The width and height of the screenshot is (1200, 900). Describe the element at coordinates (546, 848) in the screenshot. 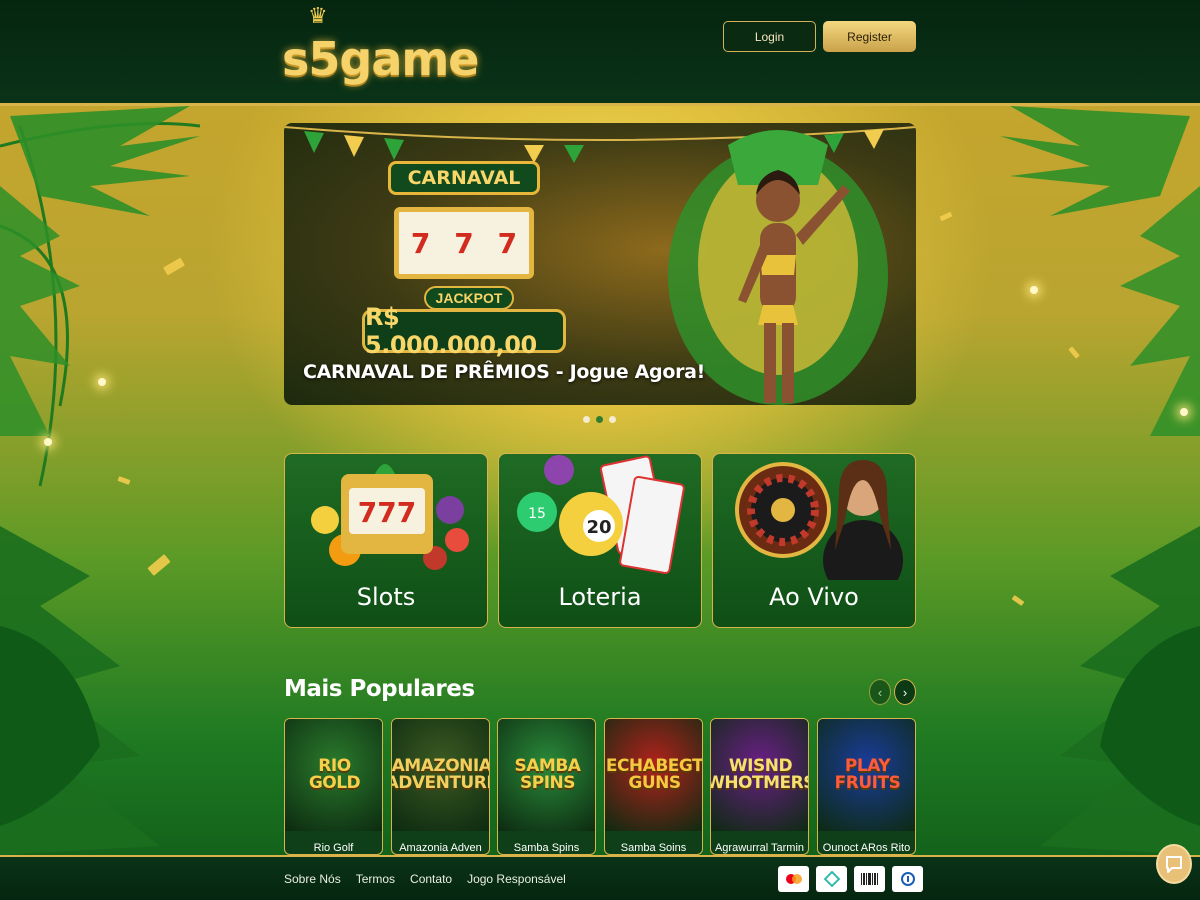

I see `game-name: Samba Spins` at that location.